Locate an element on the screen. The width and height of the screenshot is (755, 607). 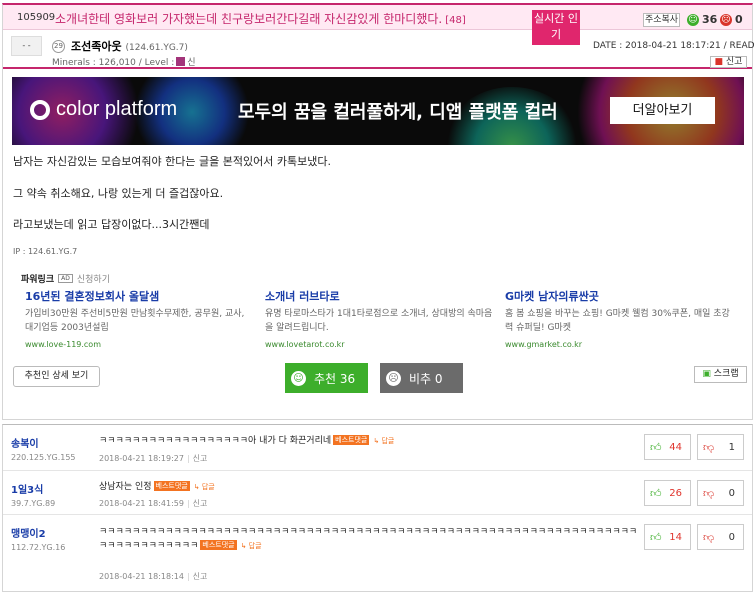
author-nickname: 조선족아웃 (124.61.YG.7) is located at coordinates (129, 46).